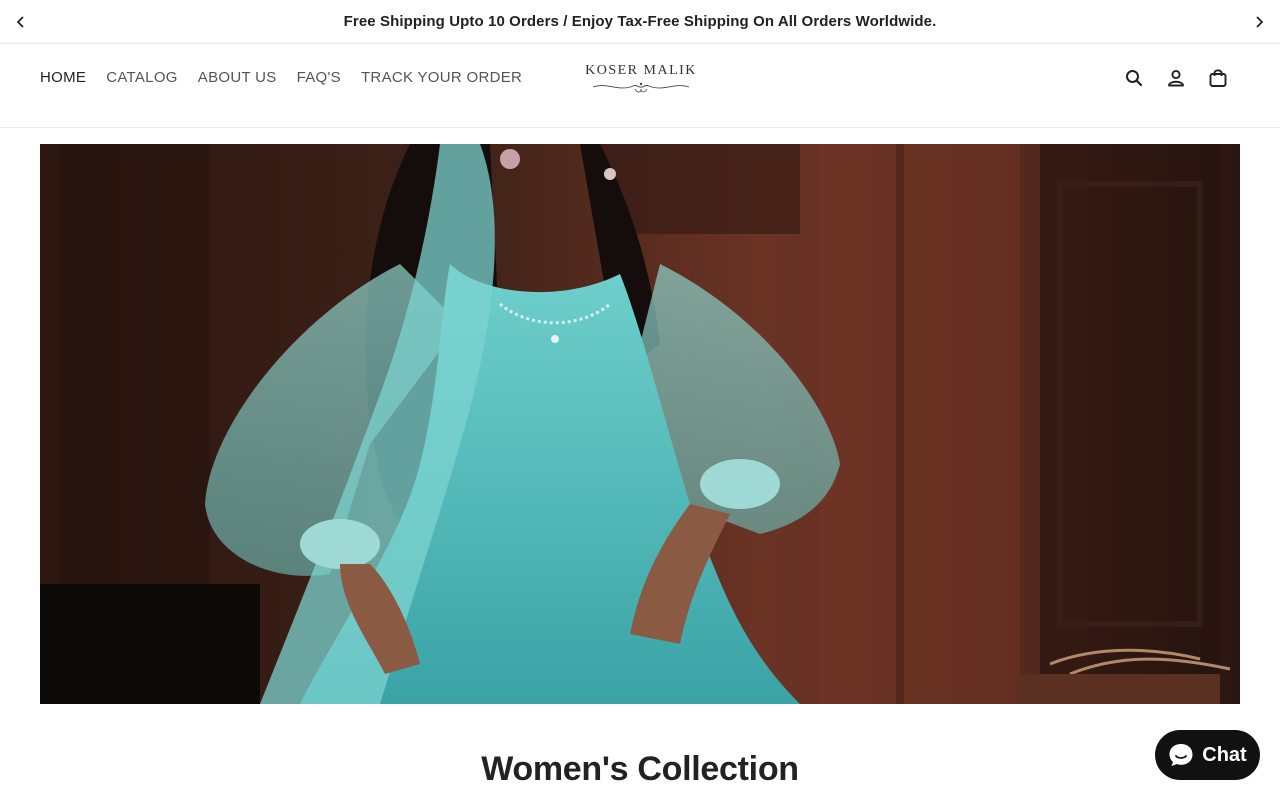 The width and height of the screenshot is (1280, 800). I want to click on collection-title: Women's Collection, so click(640, 769).